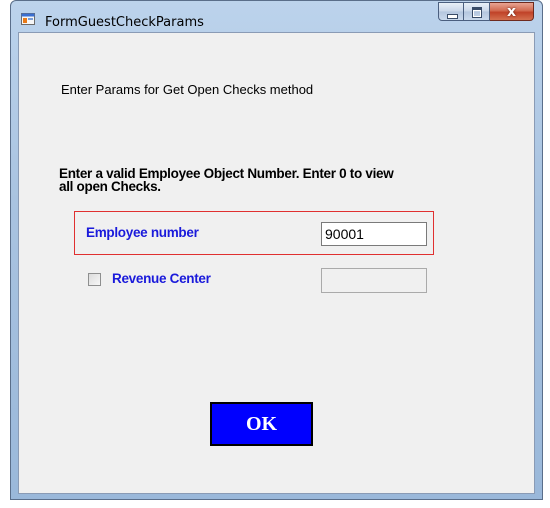 This screenshot has height=508, width=550. What do you see at coordinates (124, 22) in the screenshot?
I see `window-title: FormGuestCheckParams` at bounding box center [124, 22].